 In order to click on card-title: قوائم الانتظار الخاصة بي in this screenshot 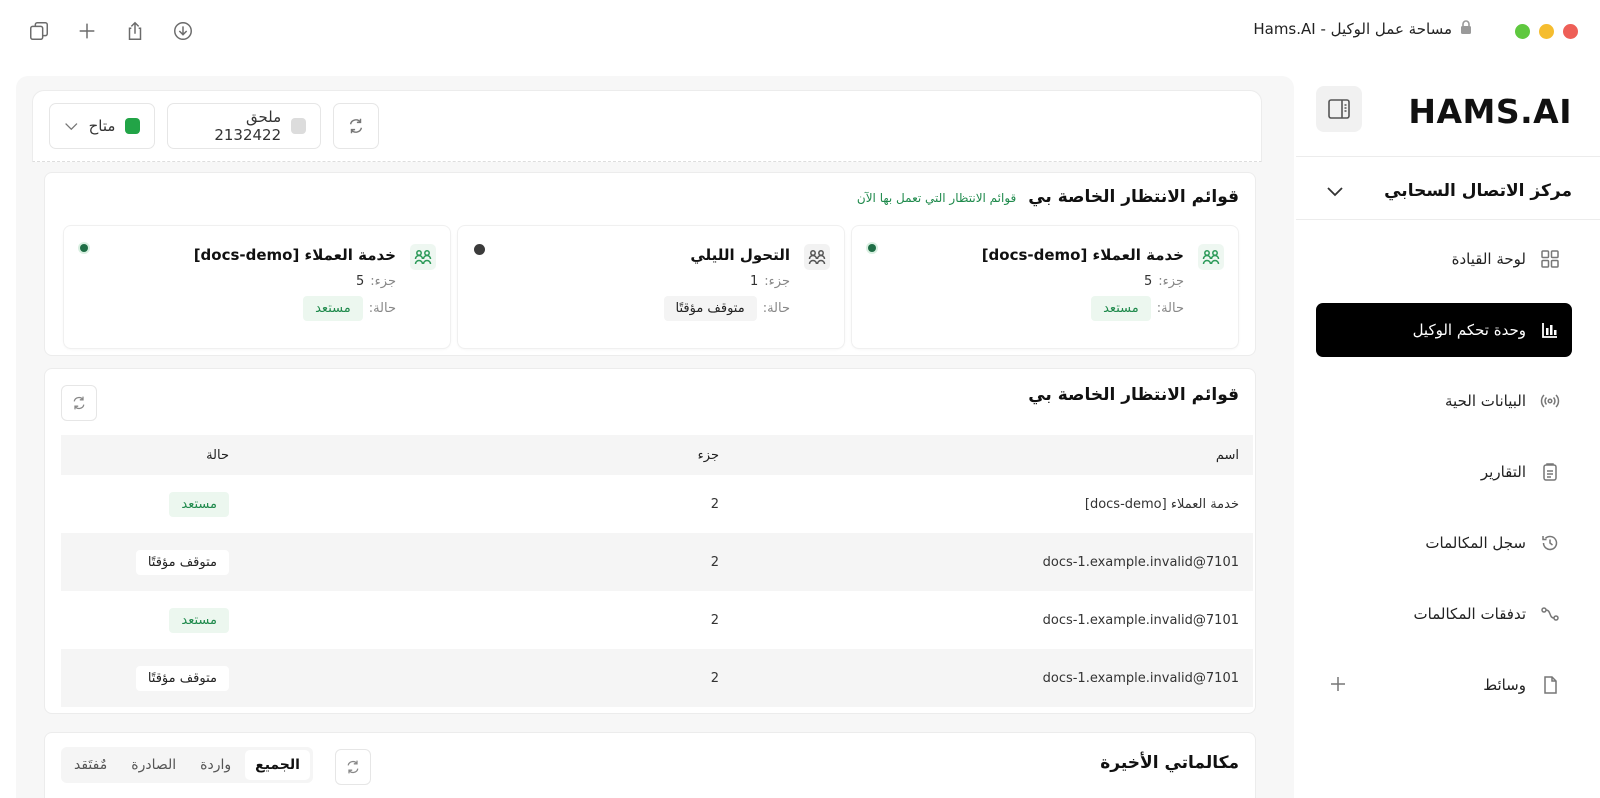, I will do `click(1133, 395)`.